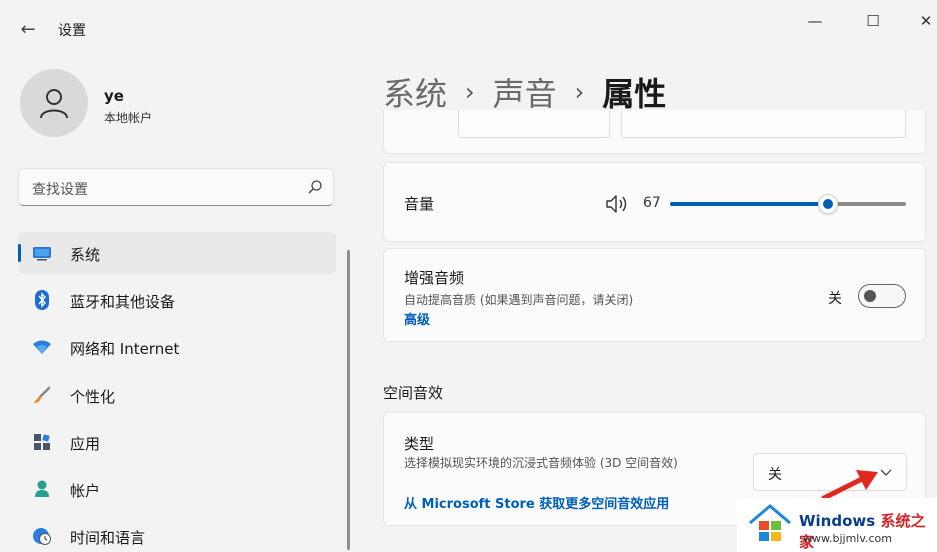  Describe the element at coordinates (770, 522) in the screenshot. I see `windows-house-logo-icon` at that location.